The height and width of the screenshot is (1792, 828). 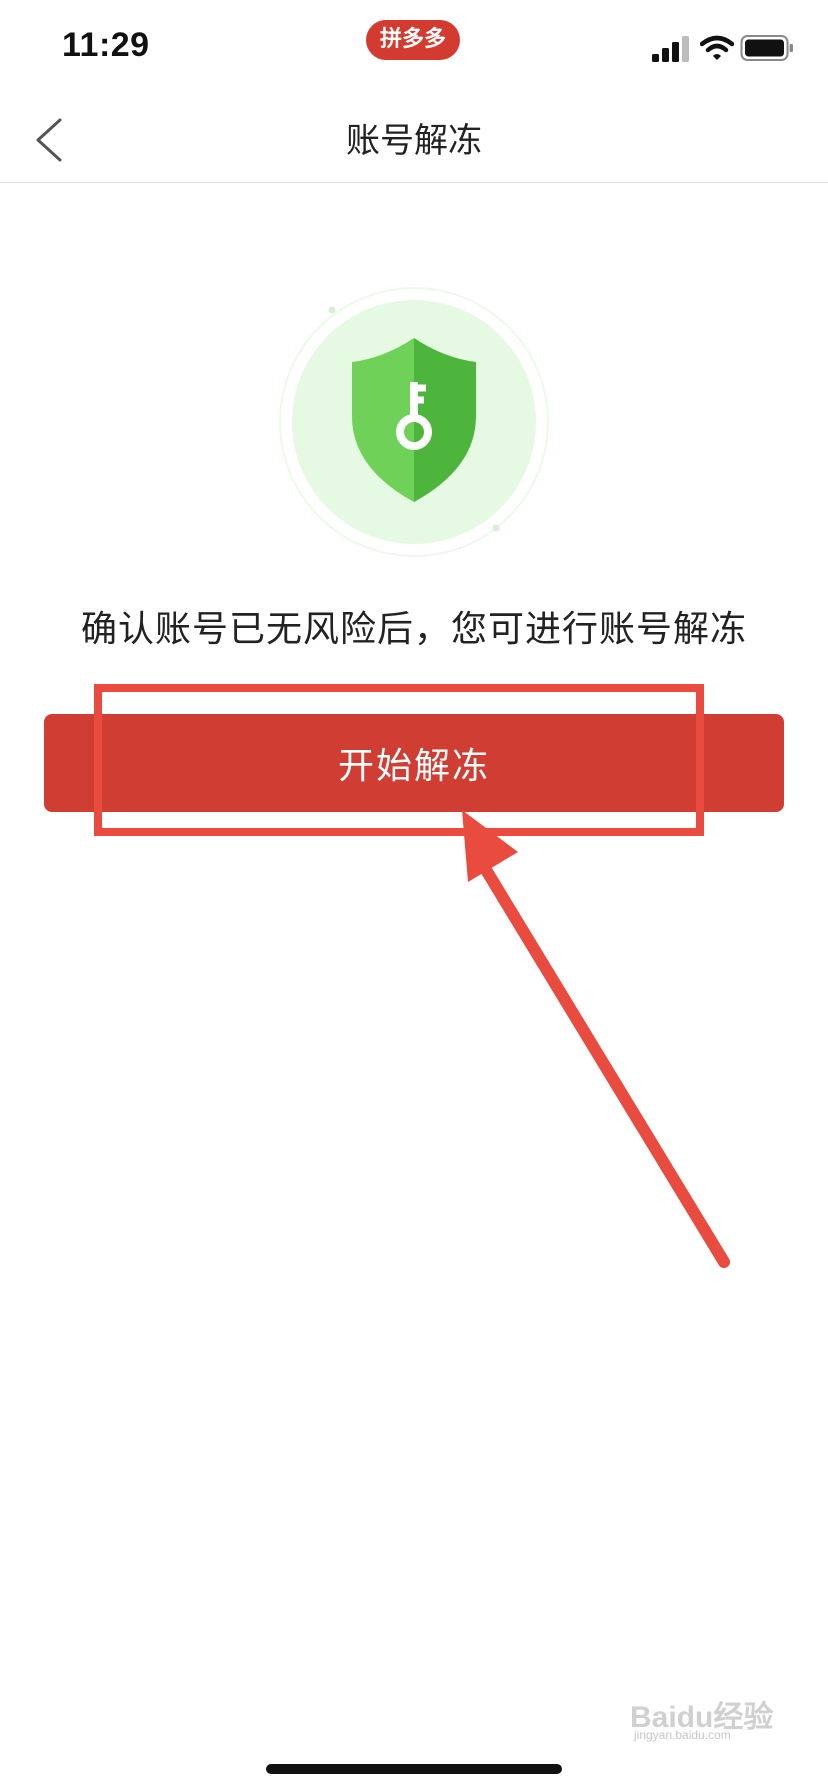 What do you see at coordinates (766, 48) in the screenshot?
I see `battery-icon` at bounding box center [766, 48].